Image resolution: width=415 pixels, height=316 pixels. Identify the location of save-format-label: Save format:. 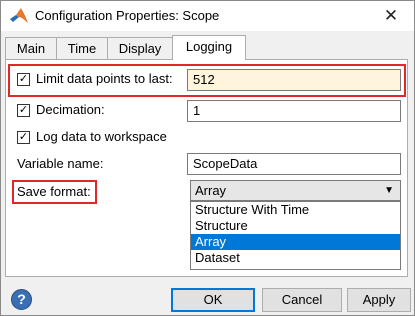
(54, 191).